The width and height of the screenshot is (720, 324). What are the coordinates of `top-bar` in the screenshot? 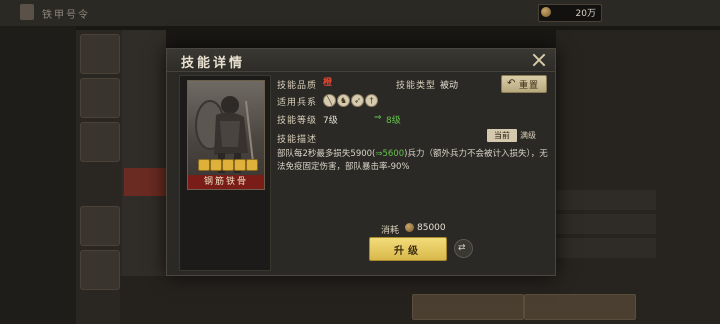 It's located at (360, 13).